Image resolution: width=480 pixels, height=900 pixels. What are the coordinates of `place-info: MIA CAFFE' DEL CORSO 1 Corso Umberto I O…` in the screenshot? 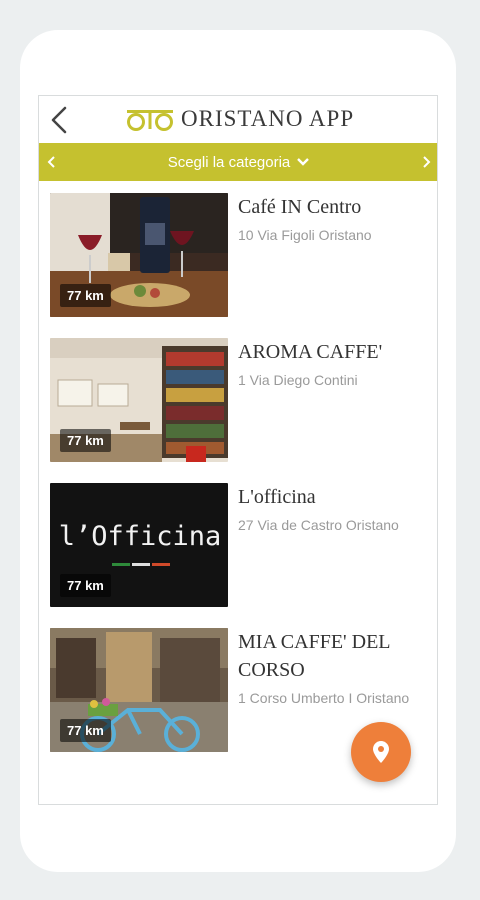 It's located at (334, 668).